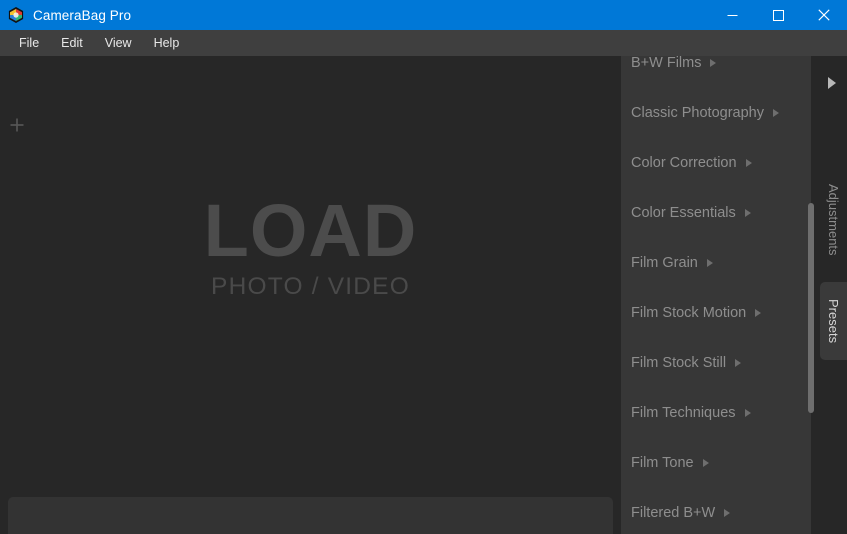 The image size is (847, 534). I want to click on preset-category-film-stock-motion: Film Stock Motion, so click(716, 313).